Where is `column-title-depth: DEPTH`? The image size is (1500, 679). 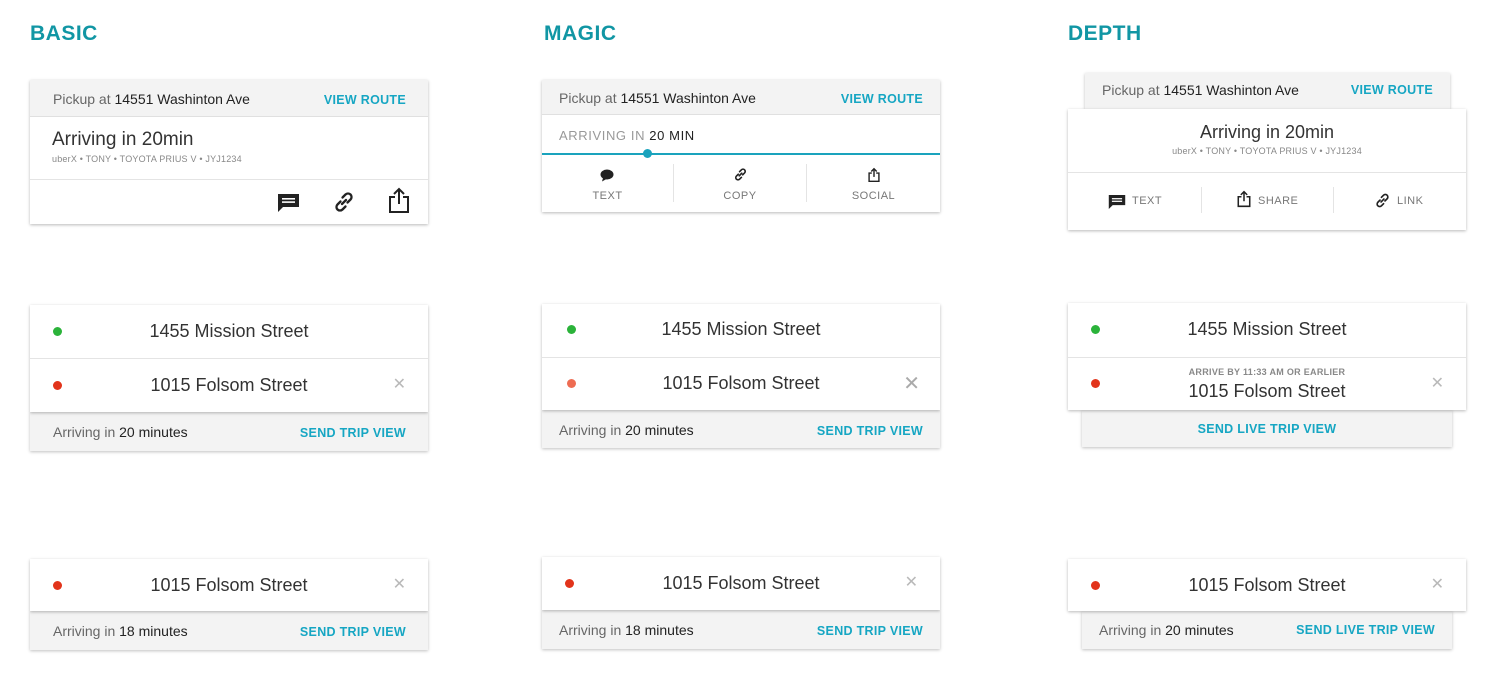
column-title-depth: DEPTH is located at coordinates (1105, 33).